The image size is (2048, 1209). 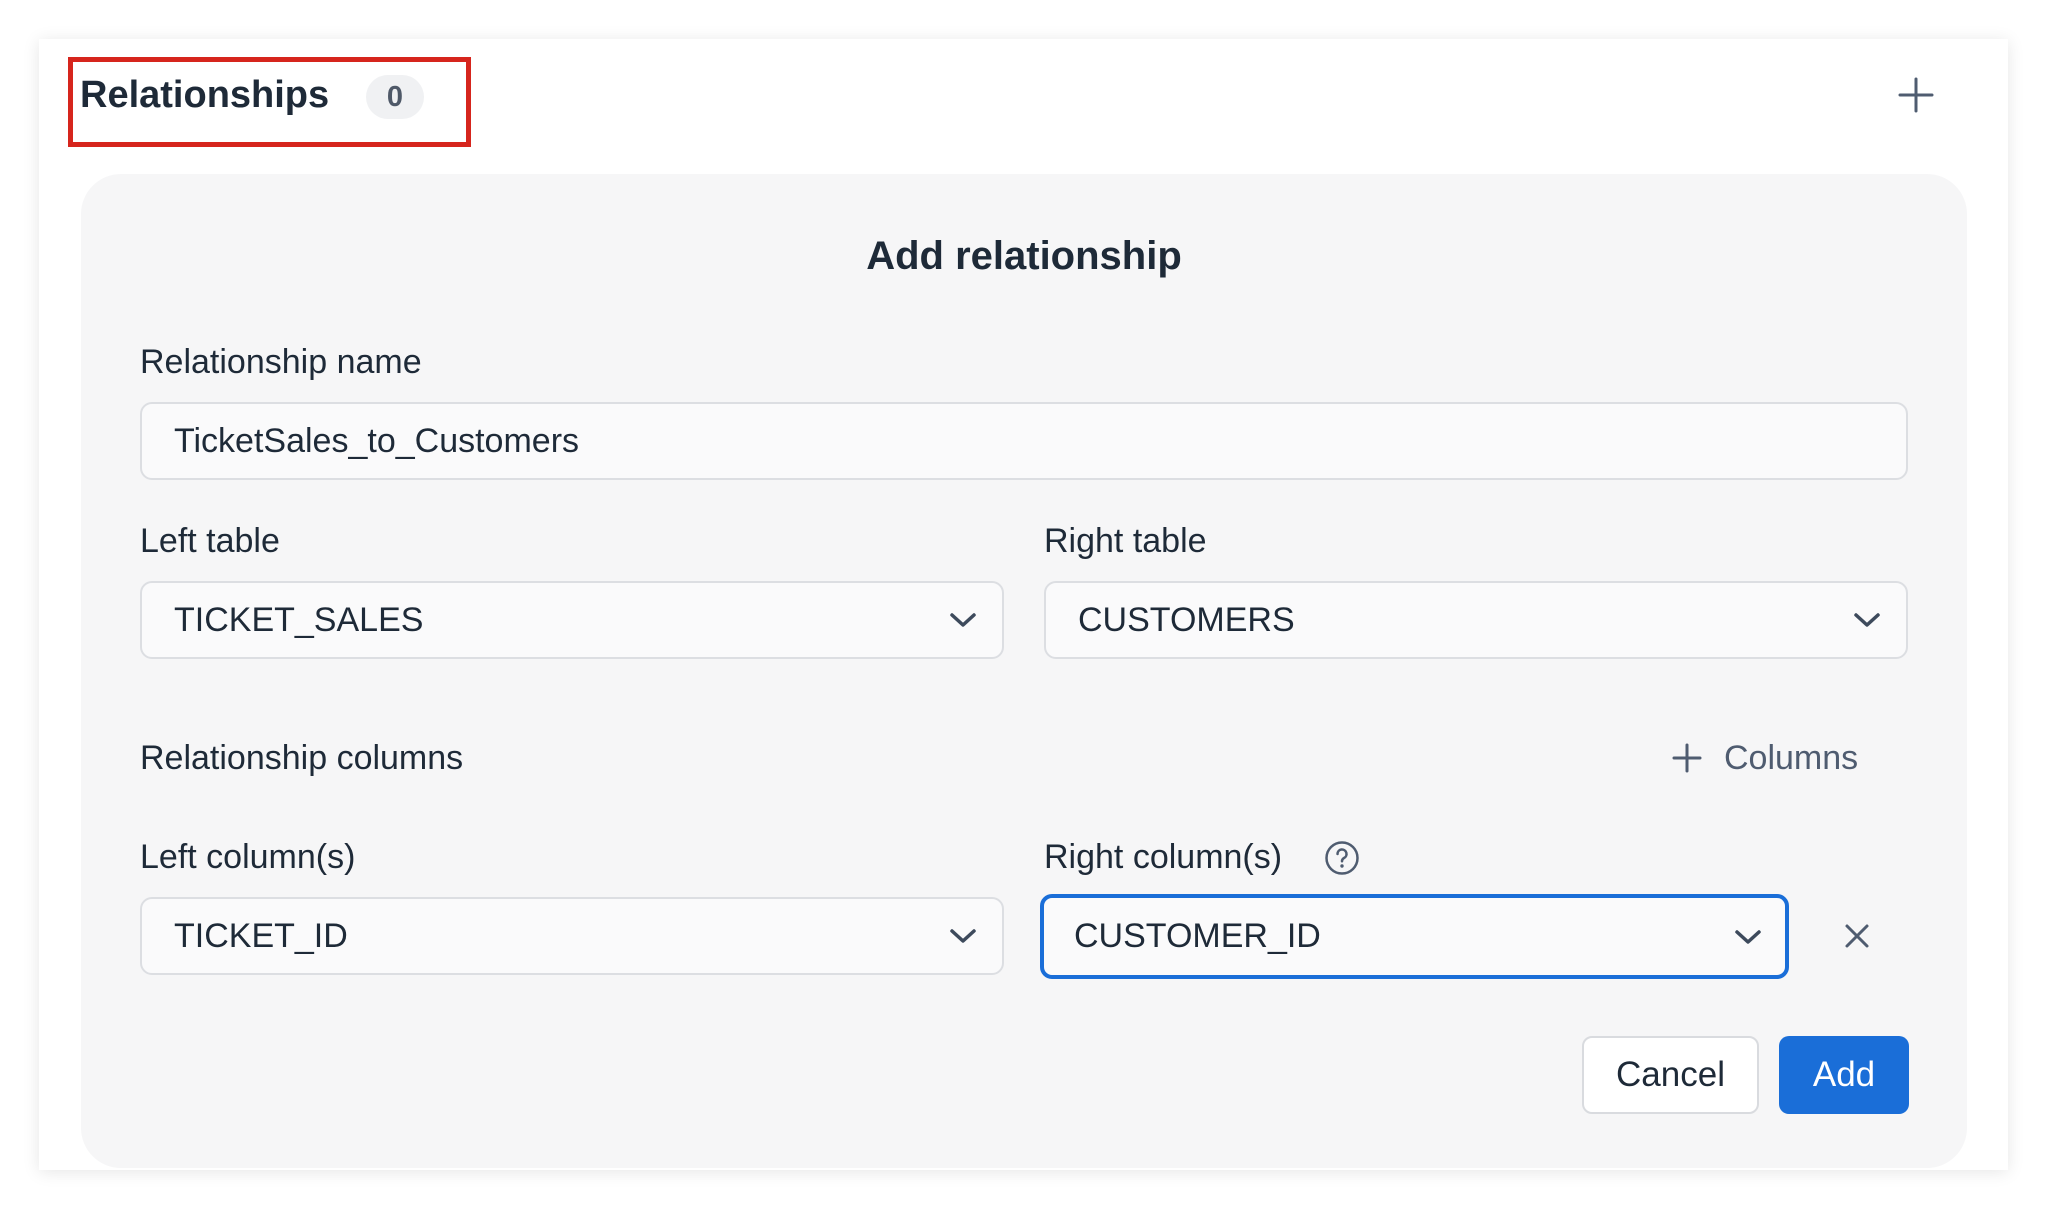 What do you see at coordinates (1476, 620) in the screenshot?
I see `right-table-select: CUSTOMERS` at bounding box center [1476, 620].